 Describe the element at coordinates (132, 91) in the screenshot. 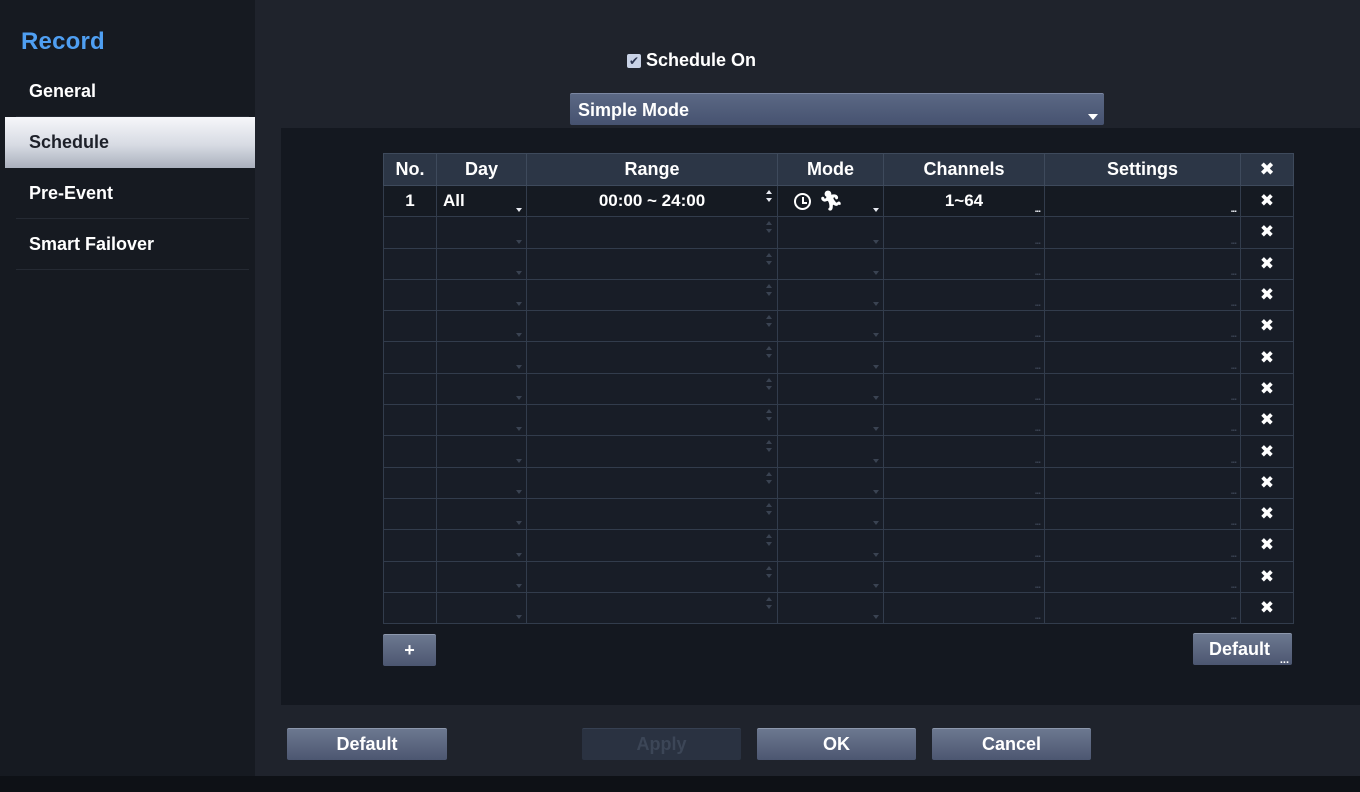

I see `sidebar-item-general: General` at that location.